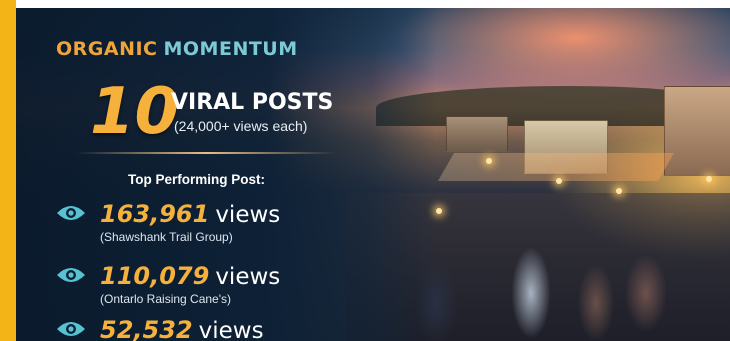 This screenshot has width=730, height=341. Describe the element at coordinates (196, 179) in the screenshot. I see `top-performing-label: Top Performing Post:` at that location.